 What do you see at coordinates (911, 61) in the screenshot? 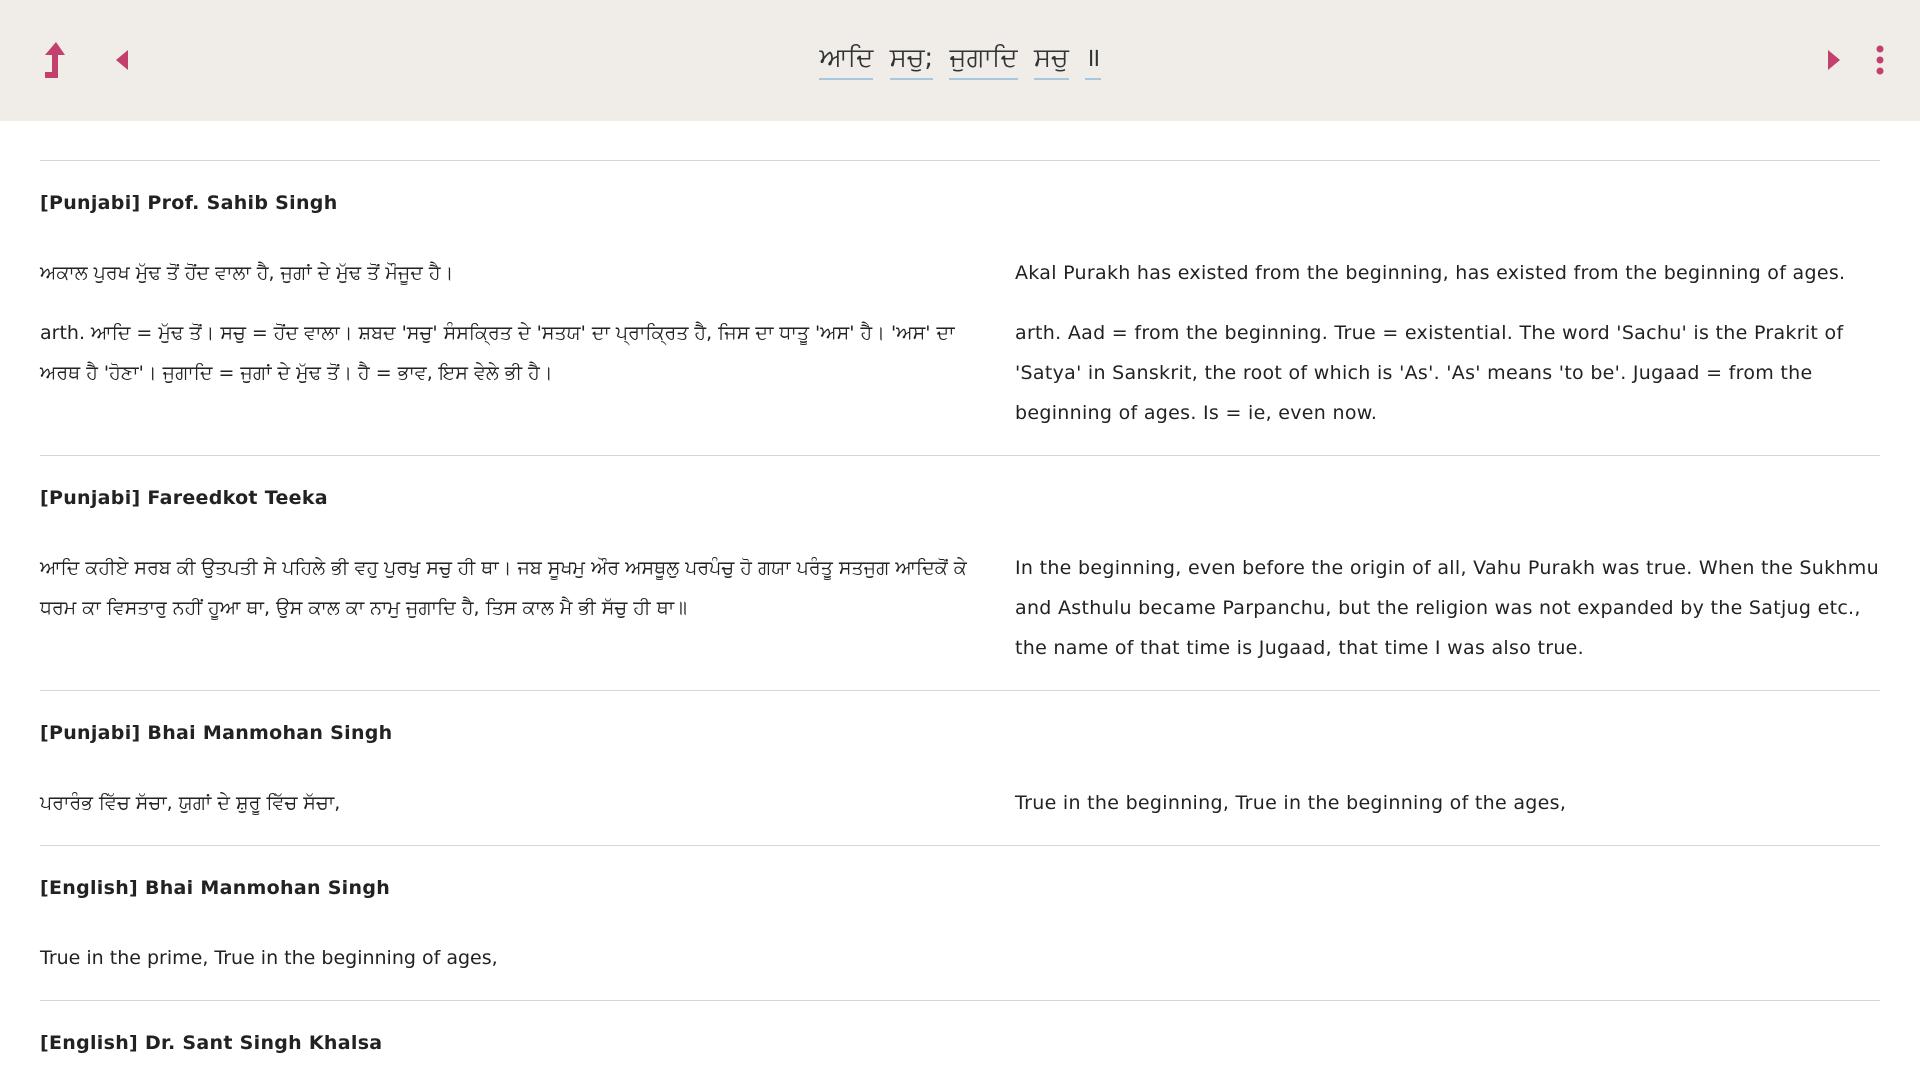
I see `title-word: ਸਚੁ;` at bounding box center [911, 61].